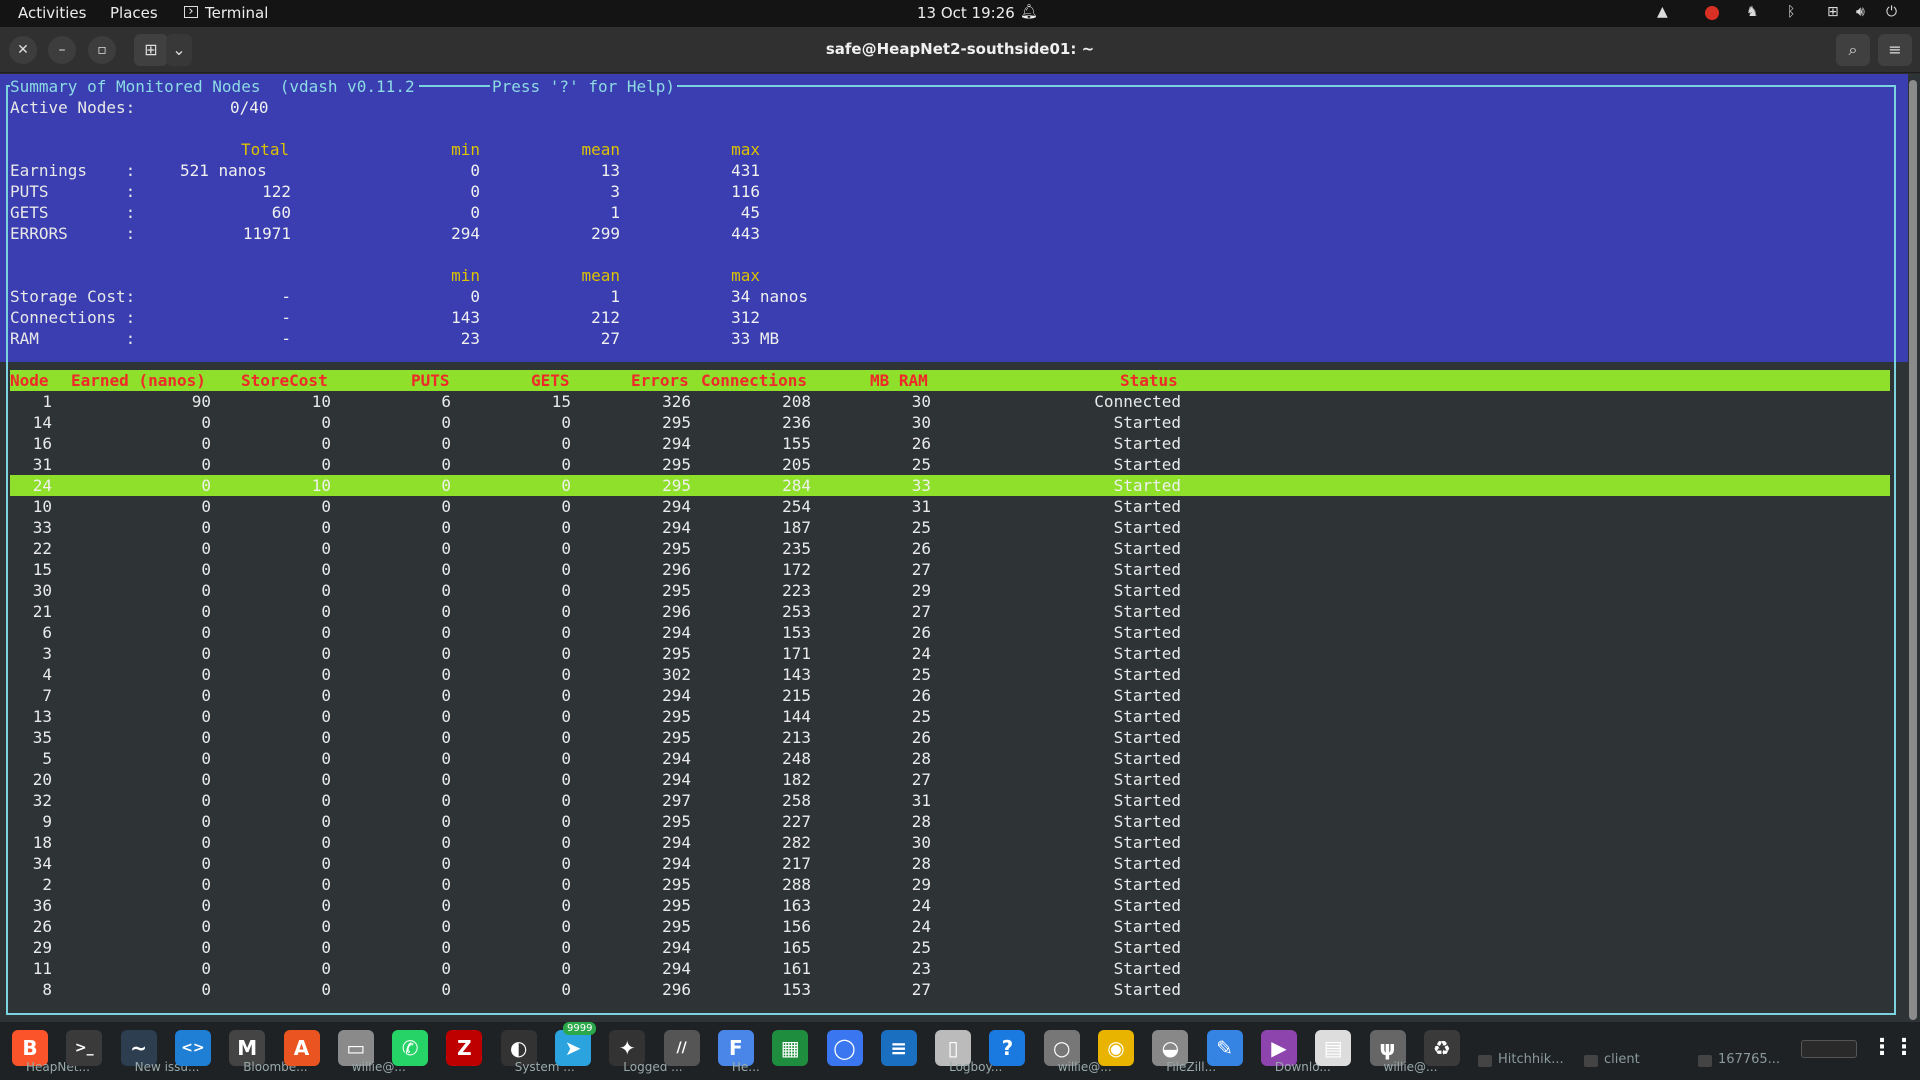  What do you see at coordinates (898, 1048) in the screenshot?
I see `document-icon: ≡` at bounding box center [898, 1048].